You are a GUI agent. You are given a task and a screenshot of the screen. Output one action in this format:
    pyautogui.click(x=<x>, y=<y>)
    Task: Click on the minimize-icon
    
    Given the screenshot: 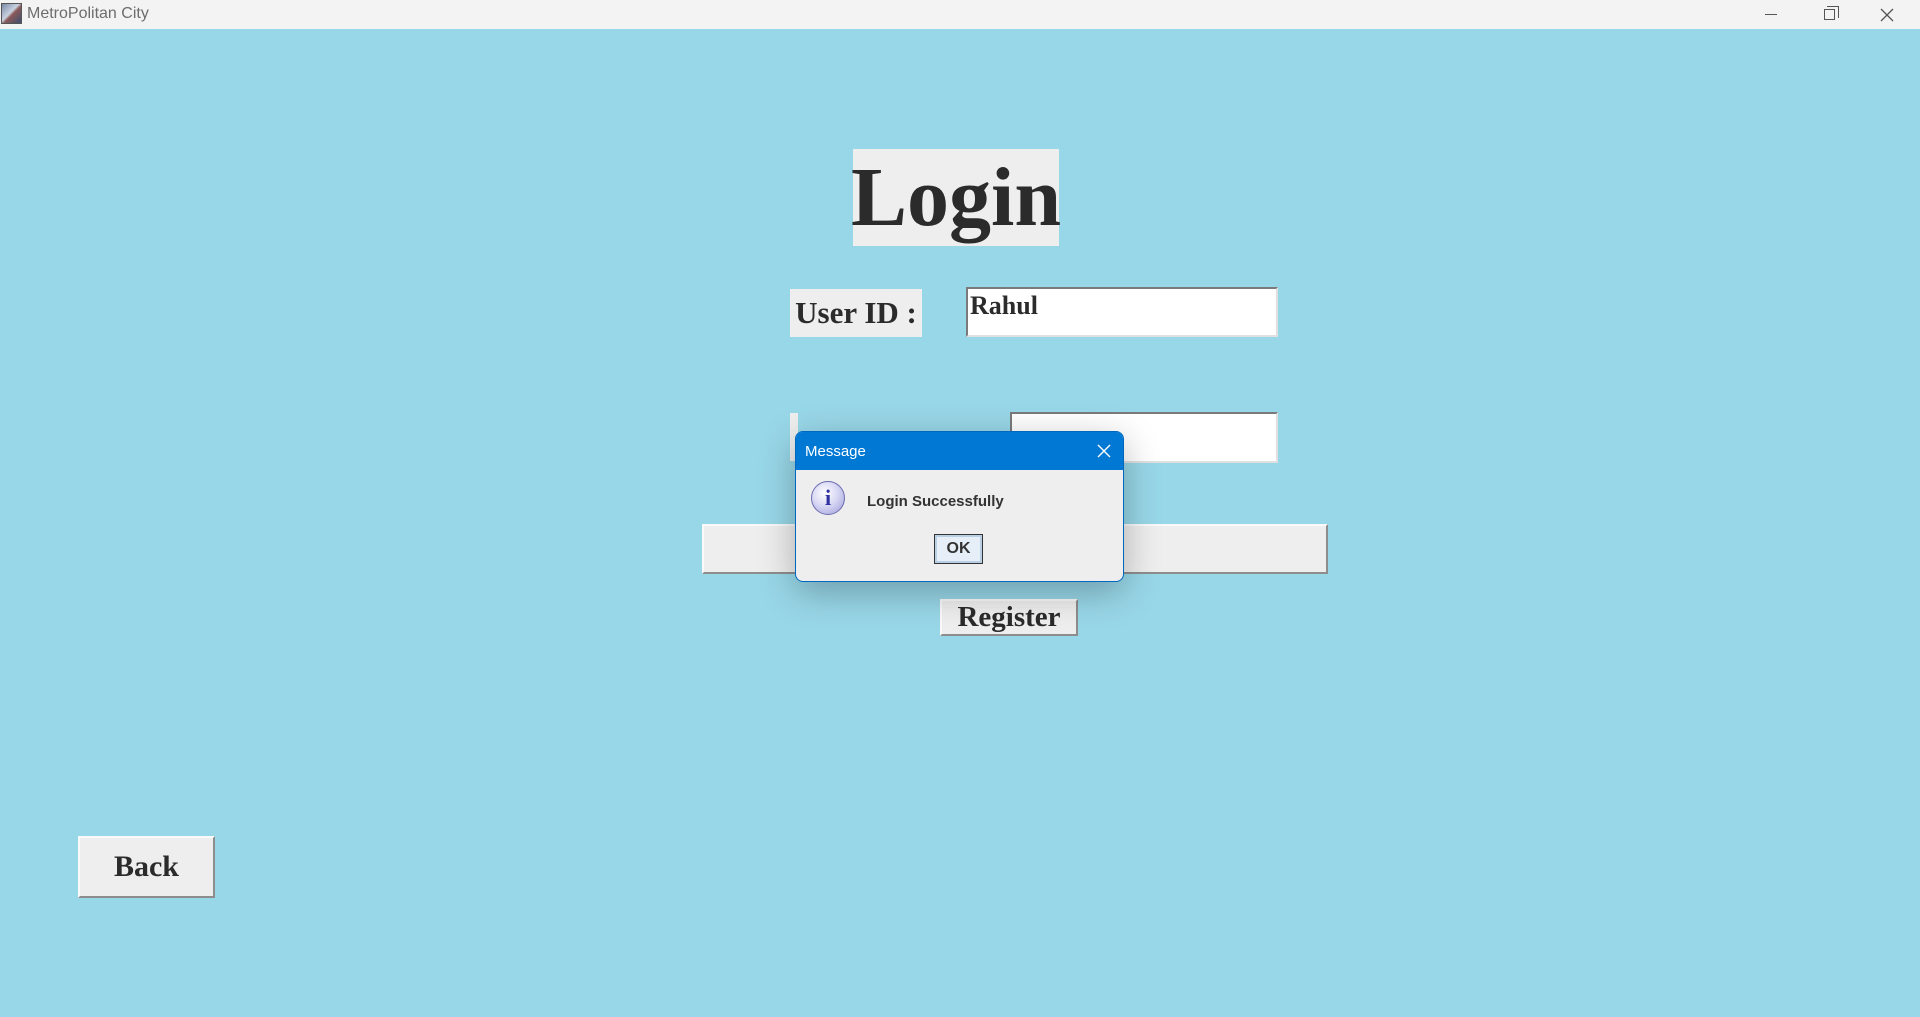 What is the action you would take?
    pyautogui.click(x=1771, y=14)
    